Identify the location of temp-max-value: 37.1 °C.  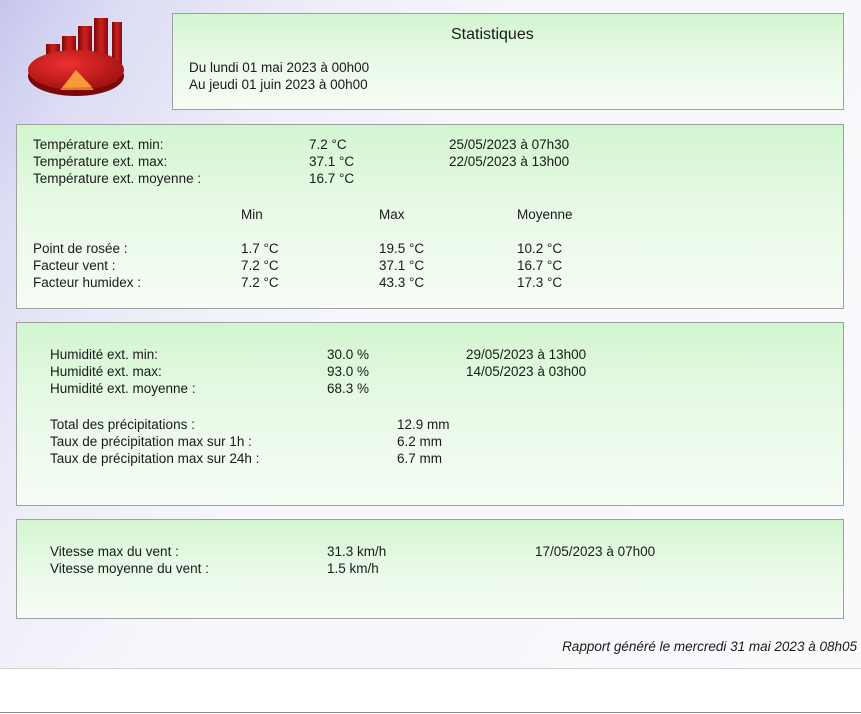
(332, 161).